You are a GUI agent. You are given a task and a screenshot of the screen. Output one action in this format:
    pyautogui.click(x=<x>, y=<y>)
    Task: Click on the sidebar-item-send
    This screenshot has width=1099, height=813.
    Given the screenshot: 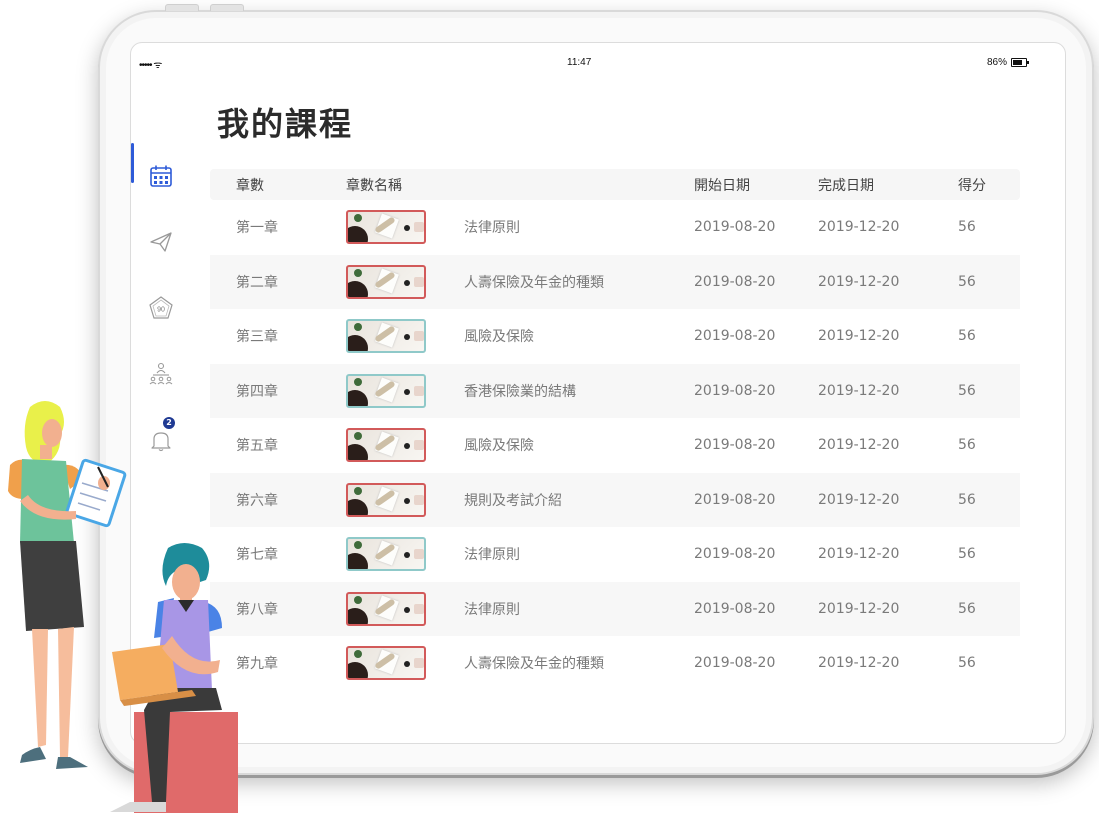 What is the action you would take?
    pyautogui.click(x=161, y=242)
    